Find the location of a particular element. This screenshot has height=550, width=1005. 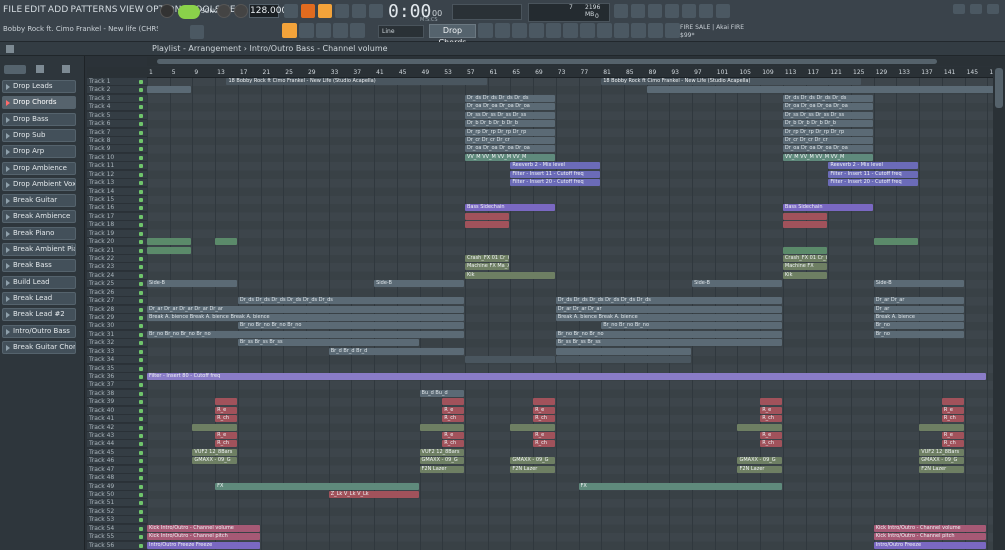

view-mixer-icon is located at coordinates (553, 30).